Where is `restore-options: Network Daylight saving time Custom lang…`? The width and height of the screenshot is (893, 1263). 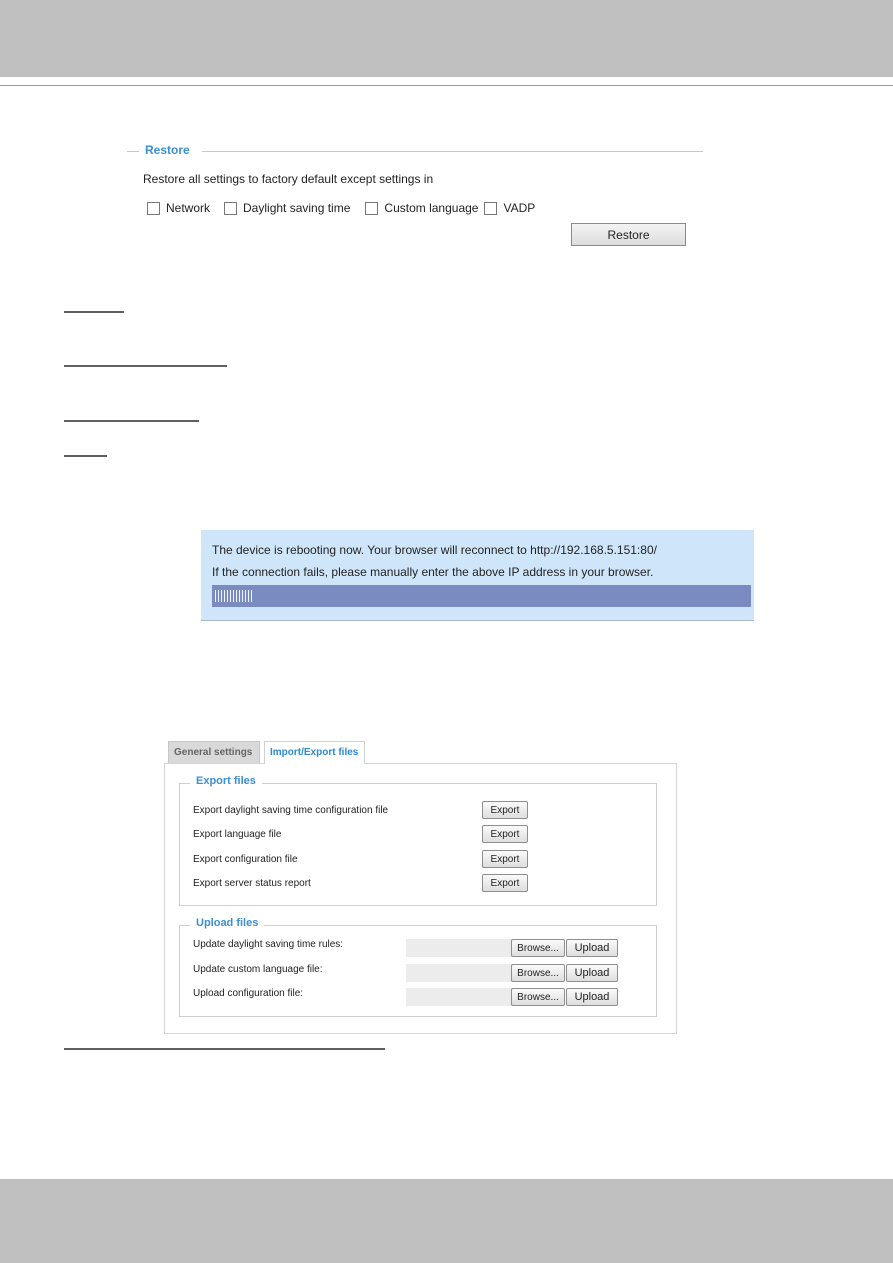 restore-options: Network Daylight saving time Custom lang… is located at coordinates (341, 208).